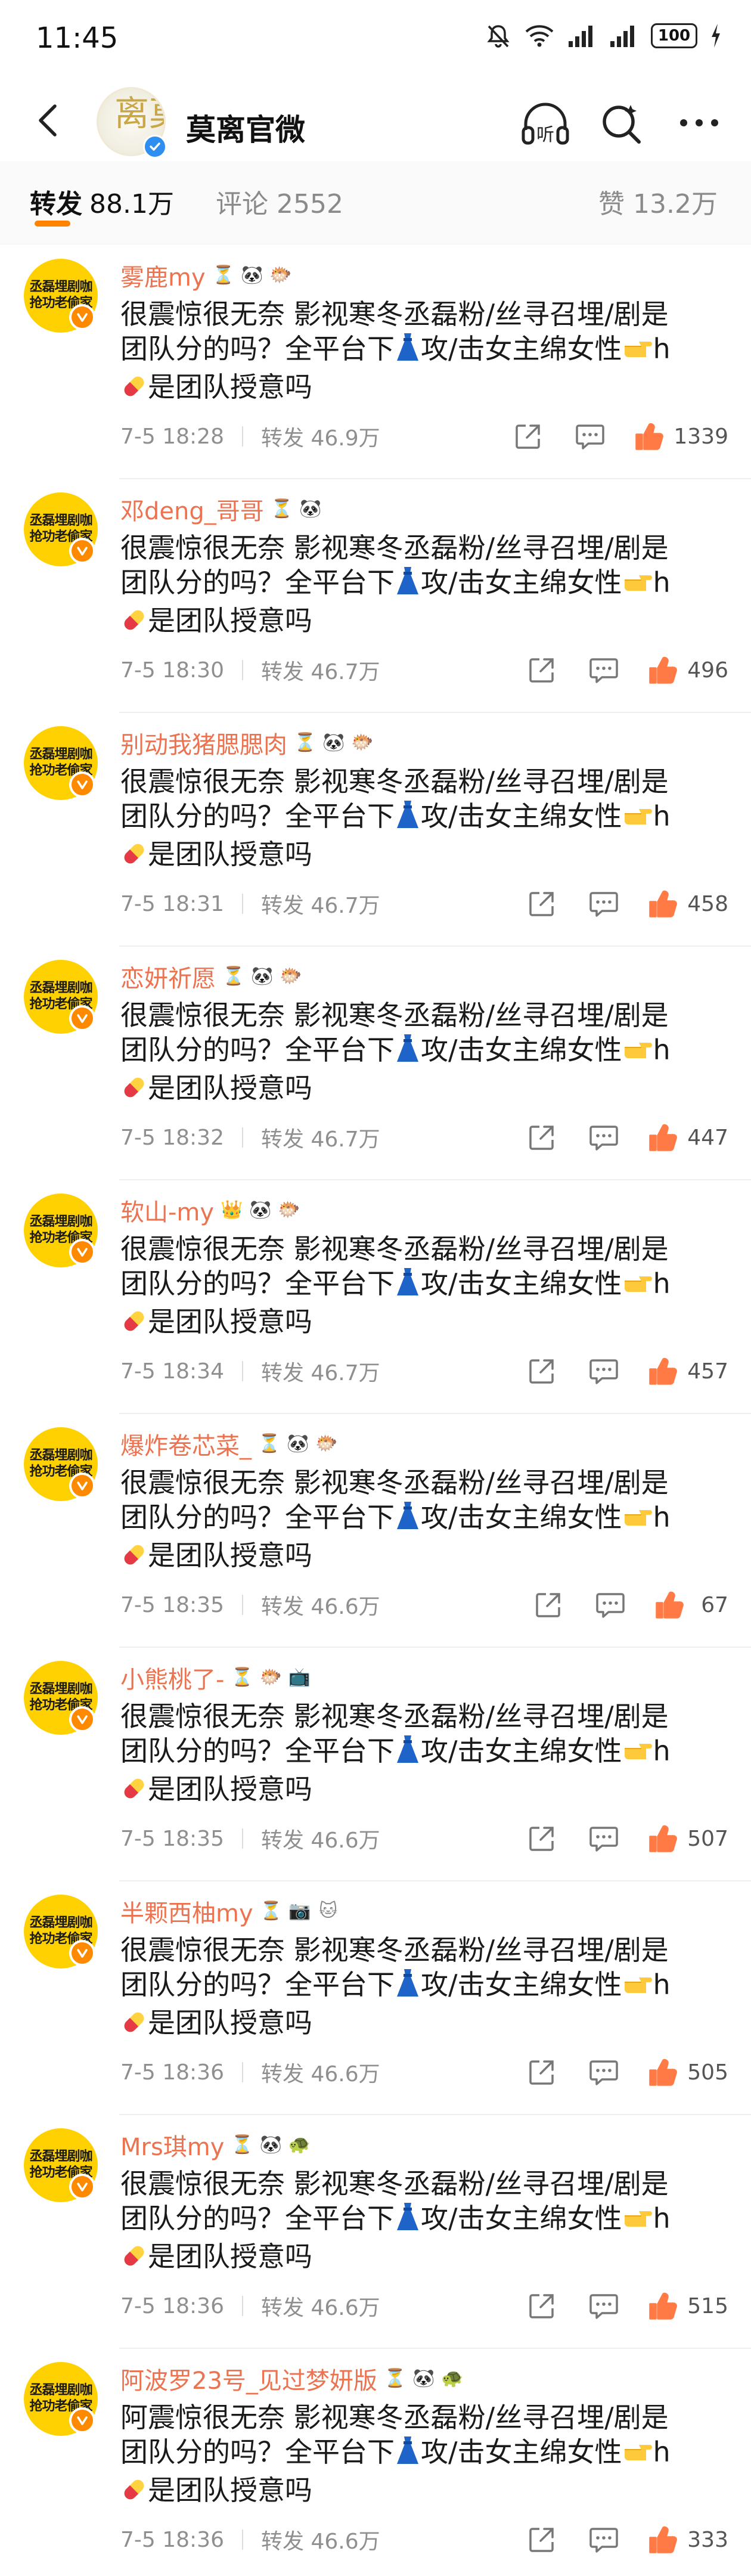 Image resolution: width=751 pixels, height=2576 pixels. I want to click on username: 邓deng_哥哥, so click(192, 509).